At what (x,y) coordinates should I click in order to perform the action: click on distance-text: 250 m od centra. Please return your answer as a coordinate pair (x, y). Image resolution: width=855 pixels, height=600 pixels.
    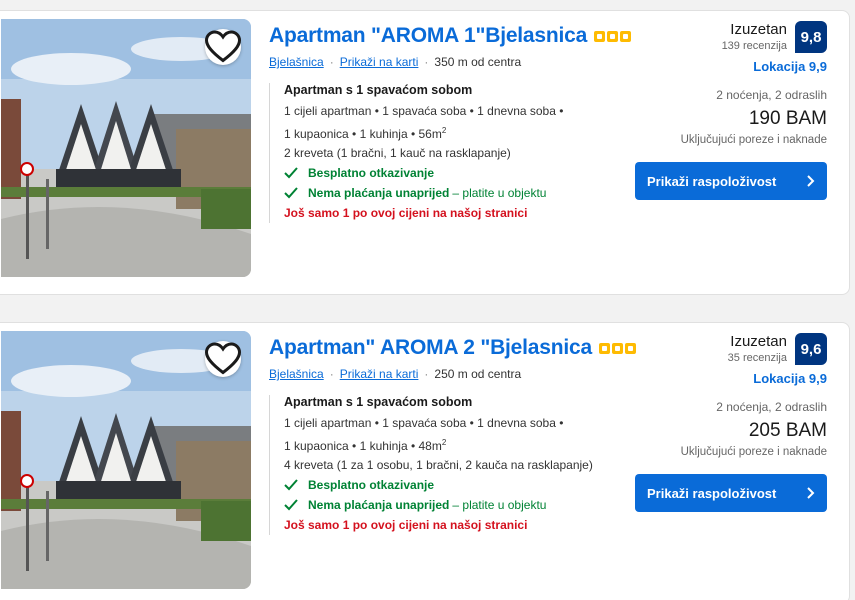
    Looking at the image, I should click on (478, 374).